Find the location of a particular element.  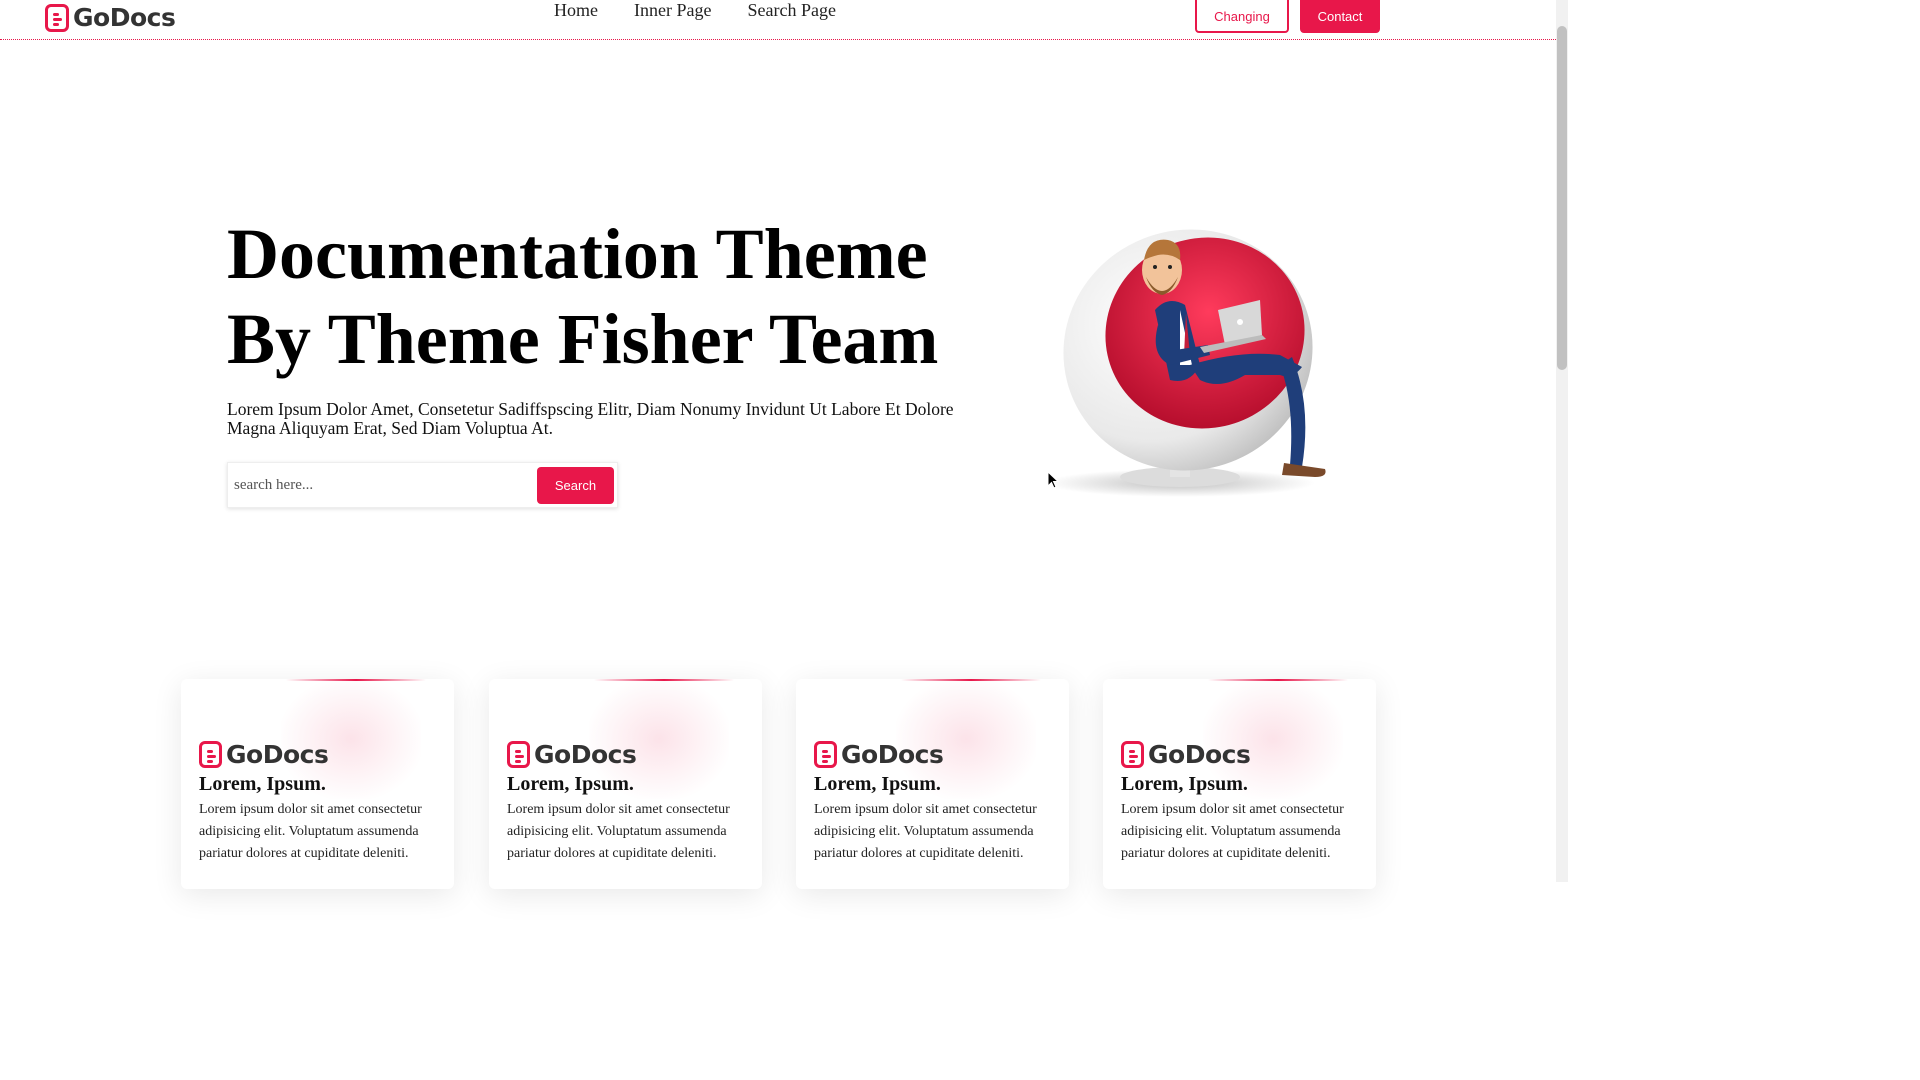

hero-title: Documentation Theme By Theme Fisher Team is located at coordinates (607, 297).